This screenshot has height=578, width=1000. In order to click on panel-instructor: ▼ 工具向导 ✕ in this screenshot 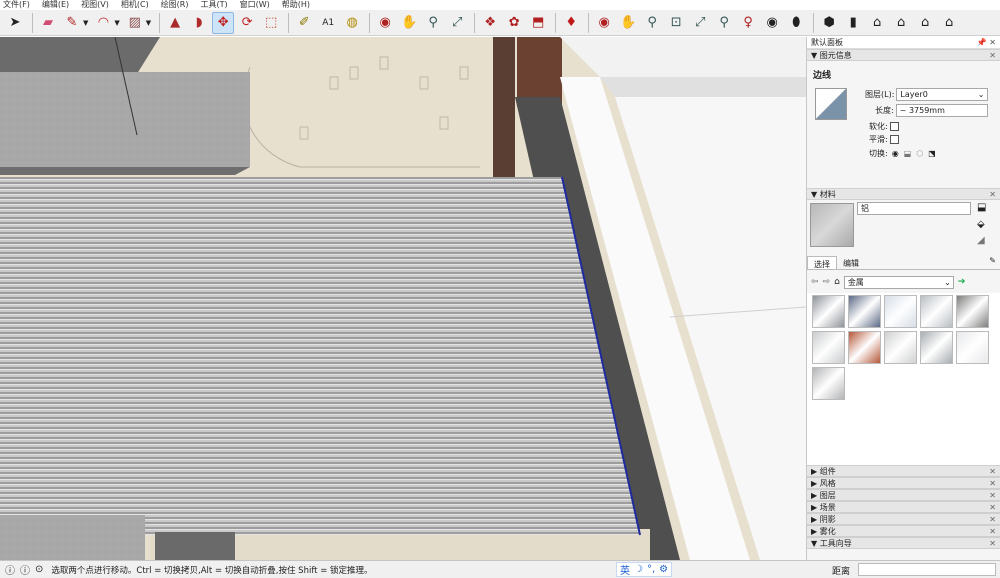, I will do `click(903, 543)`.